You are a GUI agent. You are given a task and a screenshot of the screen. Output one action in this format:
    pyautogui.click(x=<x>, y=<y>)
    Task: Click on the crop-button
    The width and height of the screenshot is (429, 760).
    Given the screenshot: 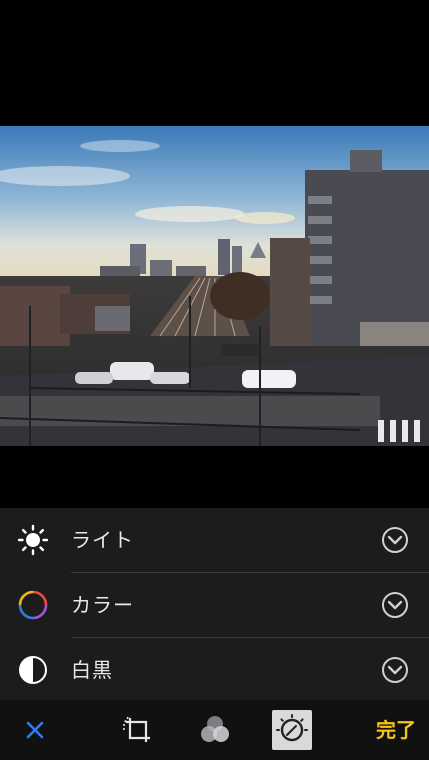 What is the action you would take?
    pyautogui.click(x=138, y=730)
    